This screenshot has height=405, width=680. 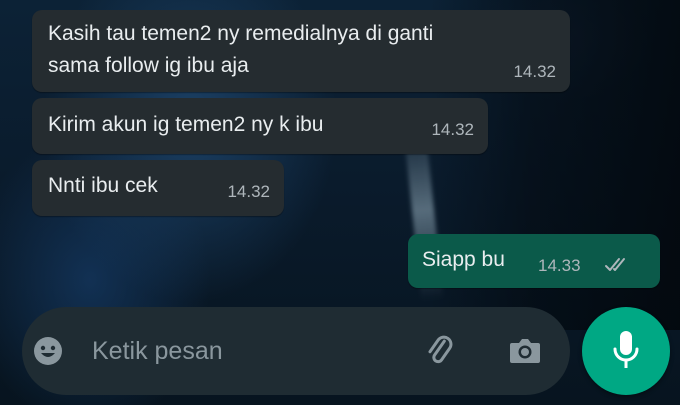 What do you see at coordinates (463, 259) in the screenshot?
I see `message-text: Siapp bu` at bounding box center [463, 259].